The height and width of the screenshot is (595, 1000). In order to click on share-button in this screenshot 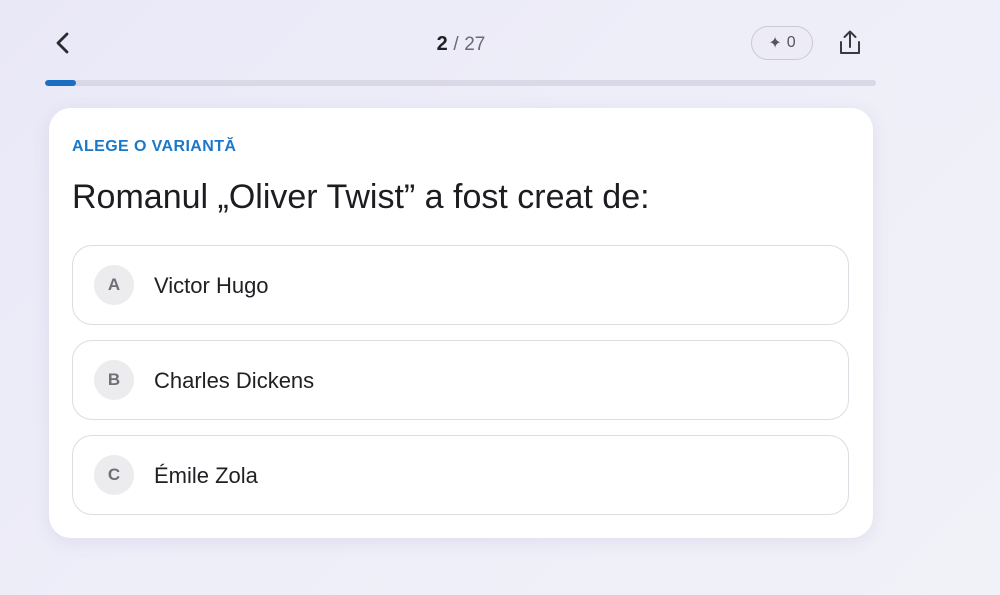, I will do `click(850, 43)`.